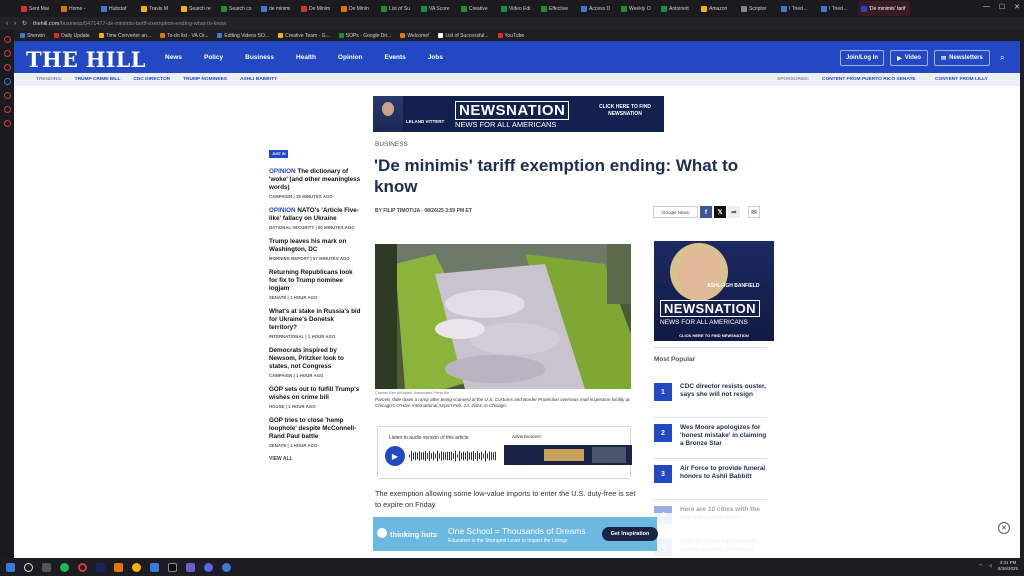 This screenshot has height=576, width=1024. What do you see at coordinates (15, 24) in the screenshot?
I see `forward-icon: ›` at bounding box center [15, 24].